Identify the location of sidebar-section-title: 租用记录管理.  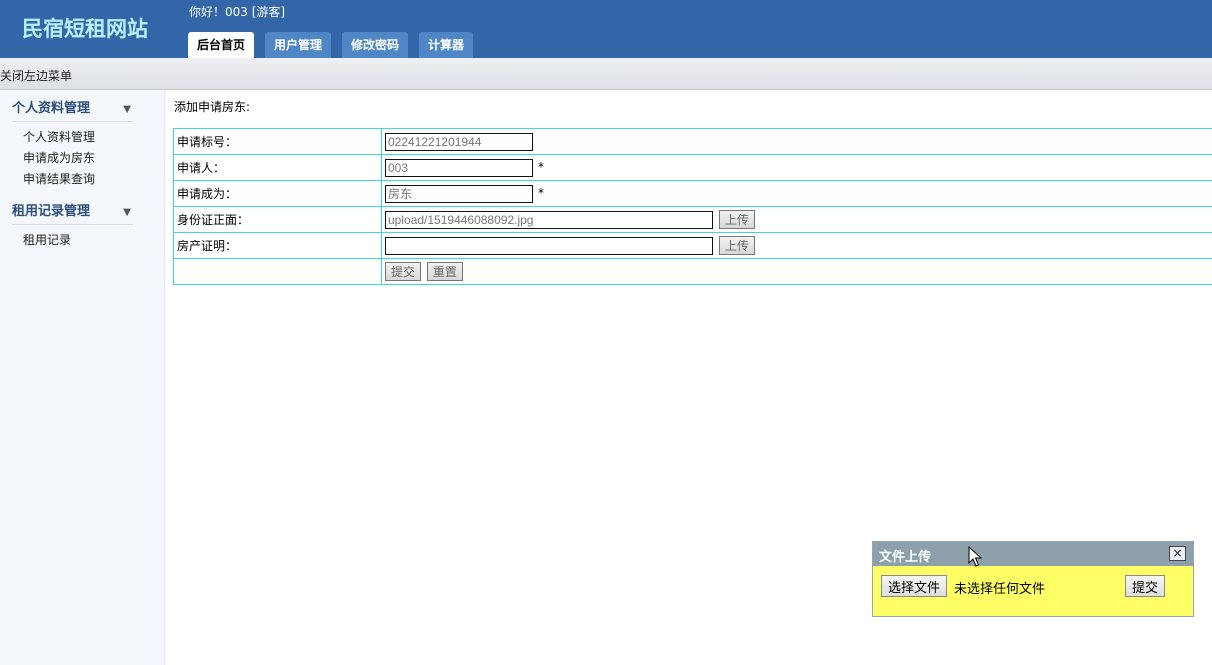
(51, 211).